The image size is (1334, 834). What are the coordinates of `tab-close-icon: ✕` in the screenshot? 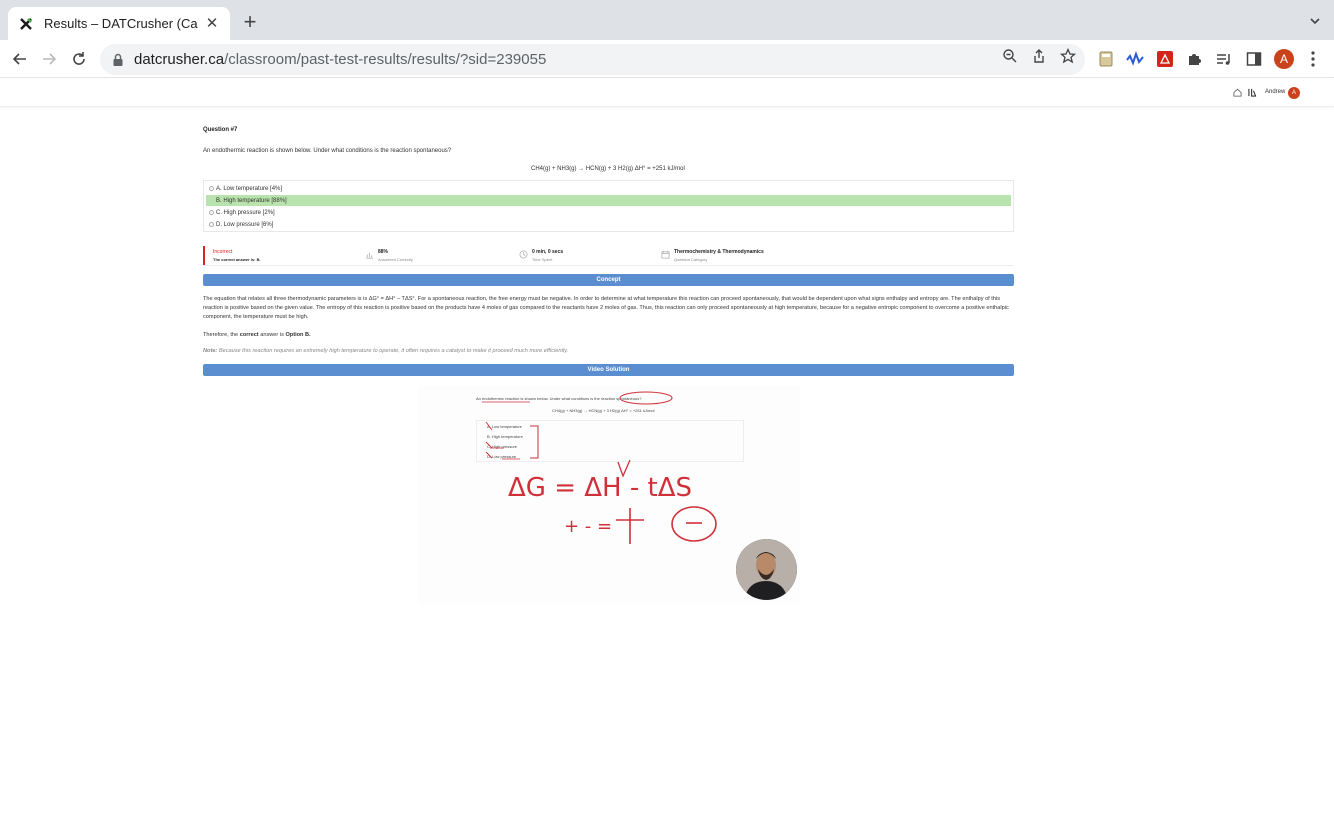 It's located at (212, 23).